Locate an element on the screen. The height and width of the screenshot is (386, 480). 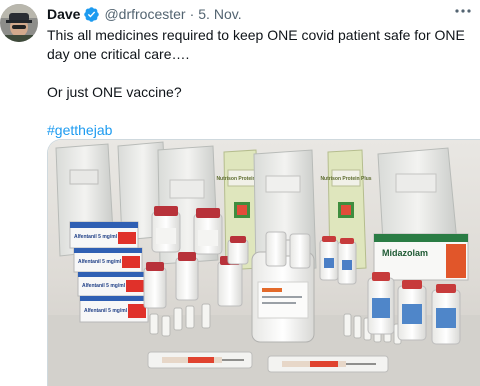
tweet-header: Dave @drfrocester · 5. Nov. is located at coordinates (259, 14).